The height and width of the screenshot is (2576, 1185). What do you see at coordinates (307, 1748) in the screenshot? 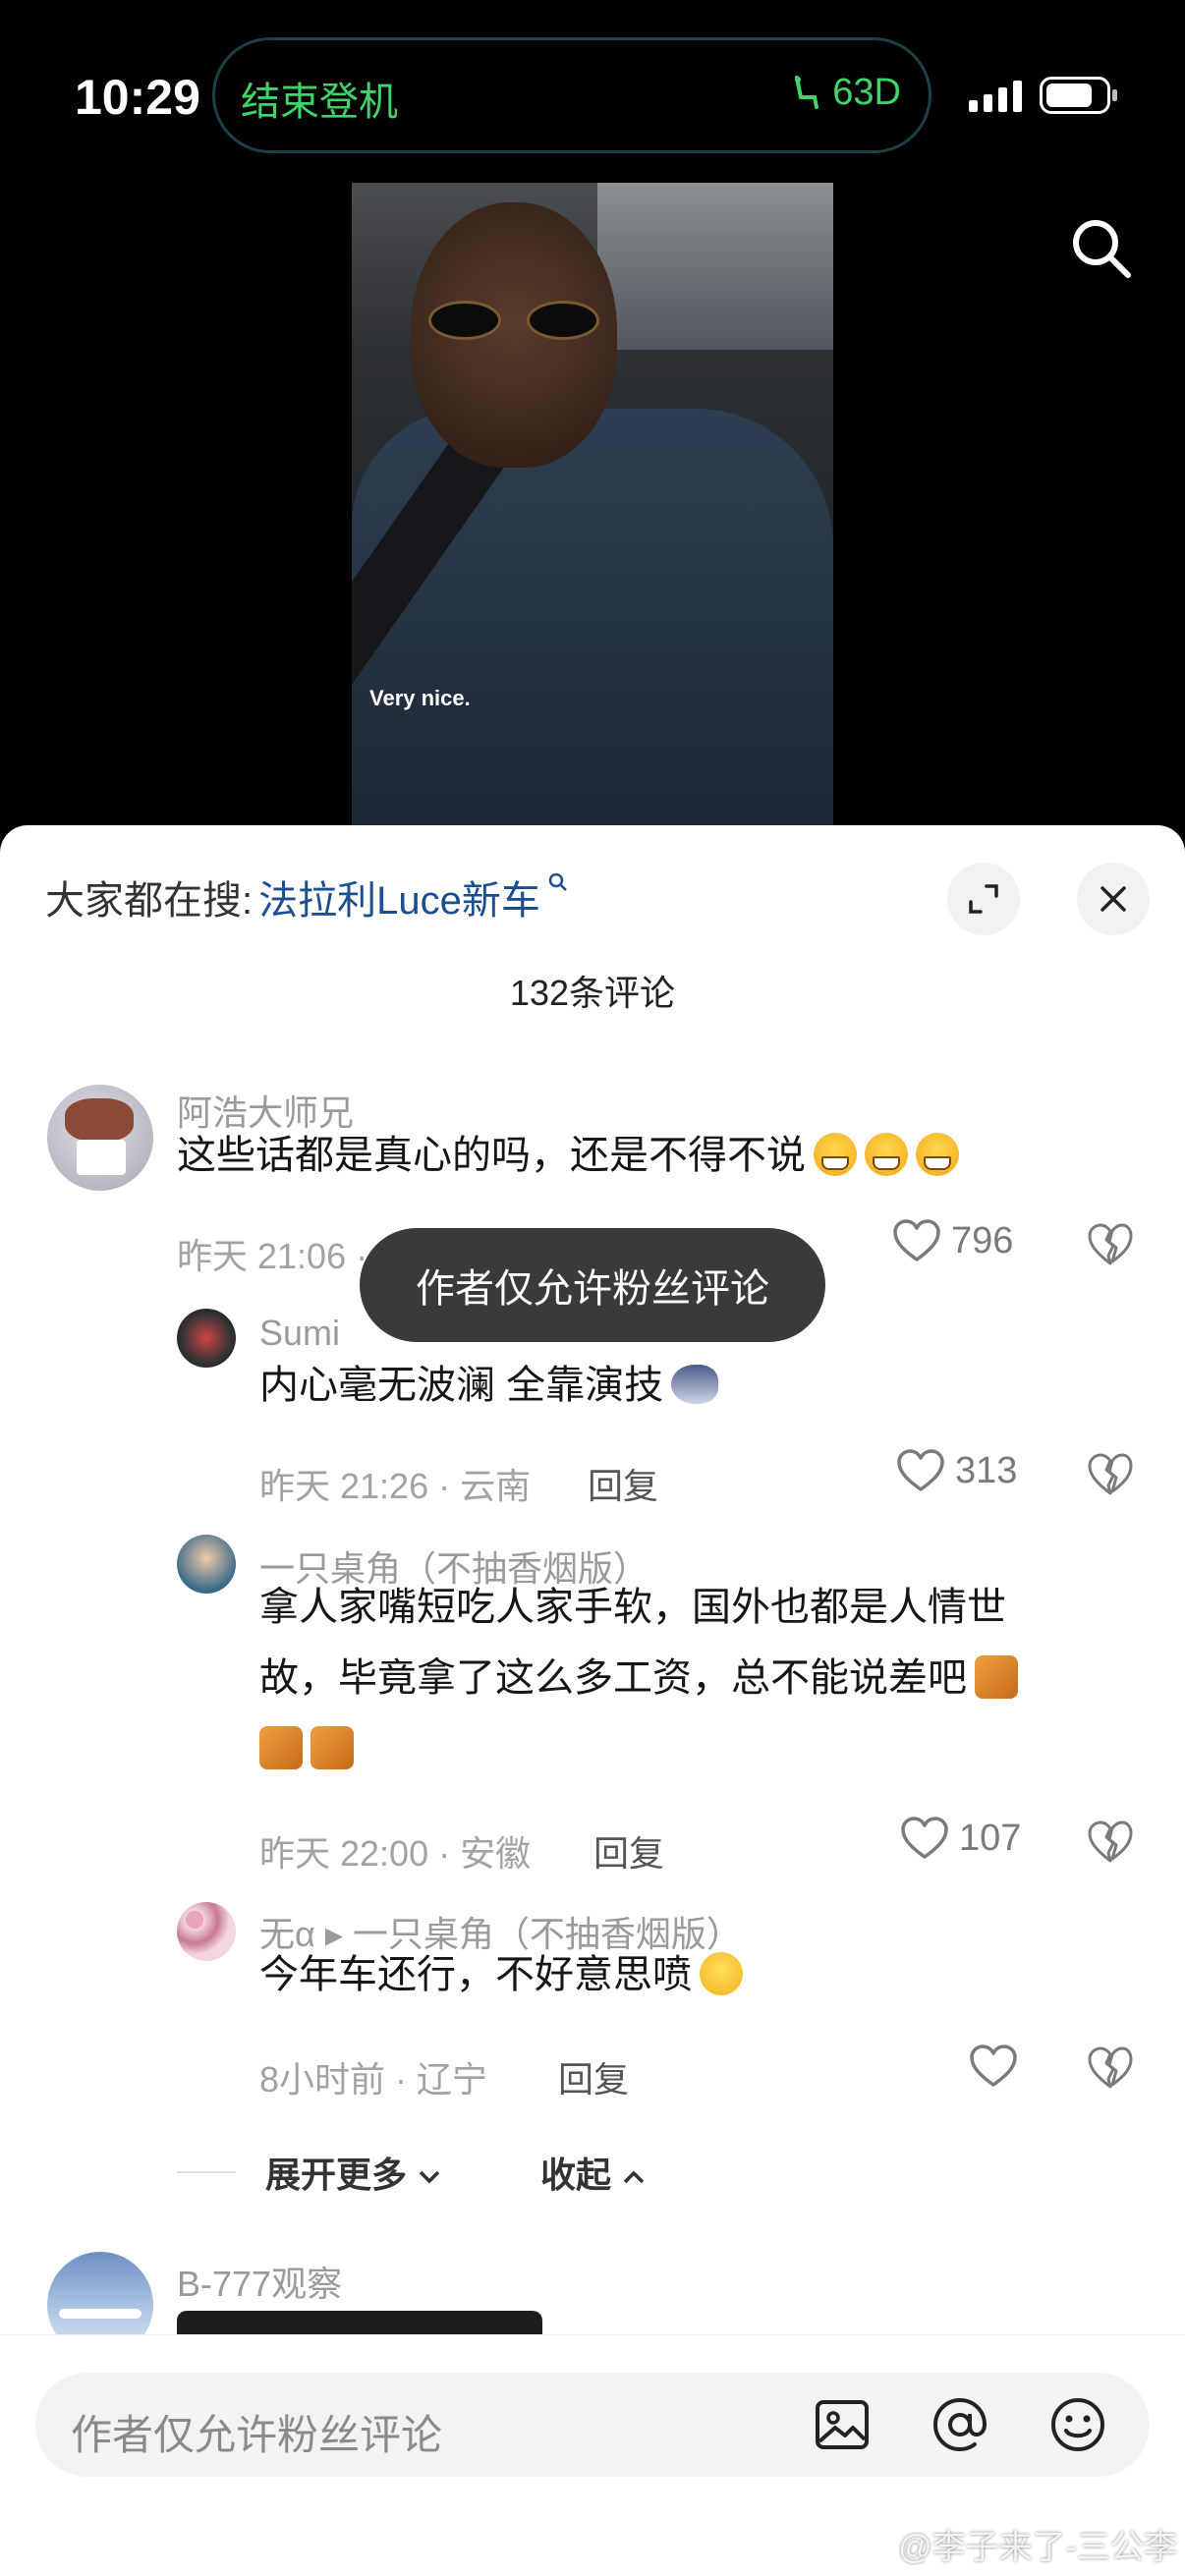
I see `comment-emoji-line` at bounding box center [307, 1748].